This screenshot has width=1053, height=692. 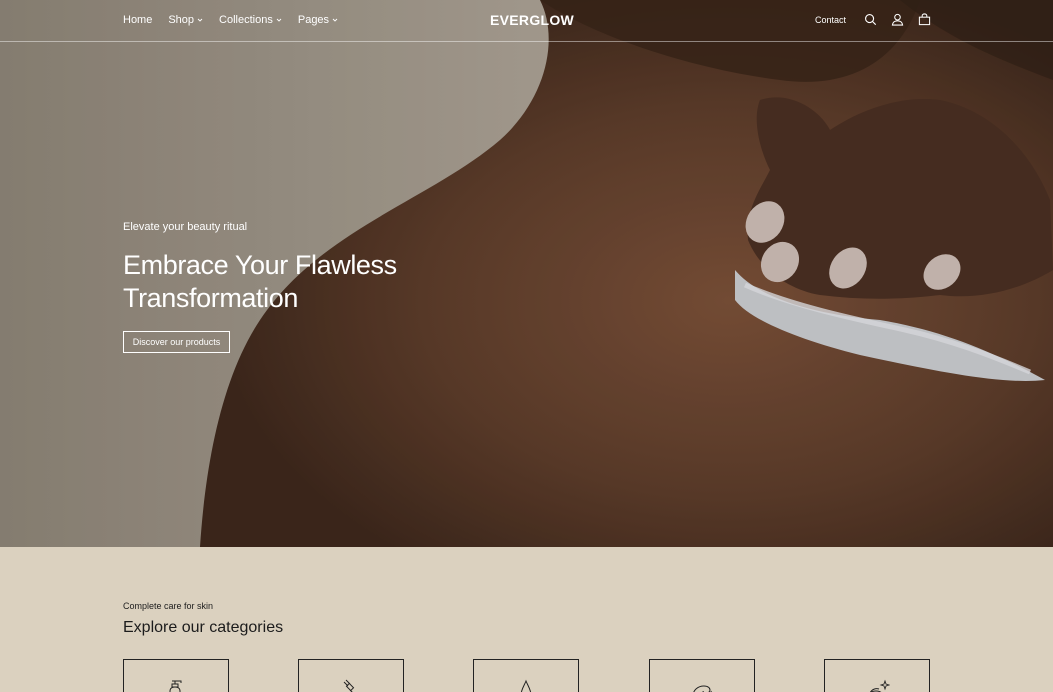 I want to click on categories-title: Explore our categories, so click(x=203, y=627).